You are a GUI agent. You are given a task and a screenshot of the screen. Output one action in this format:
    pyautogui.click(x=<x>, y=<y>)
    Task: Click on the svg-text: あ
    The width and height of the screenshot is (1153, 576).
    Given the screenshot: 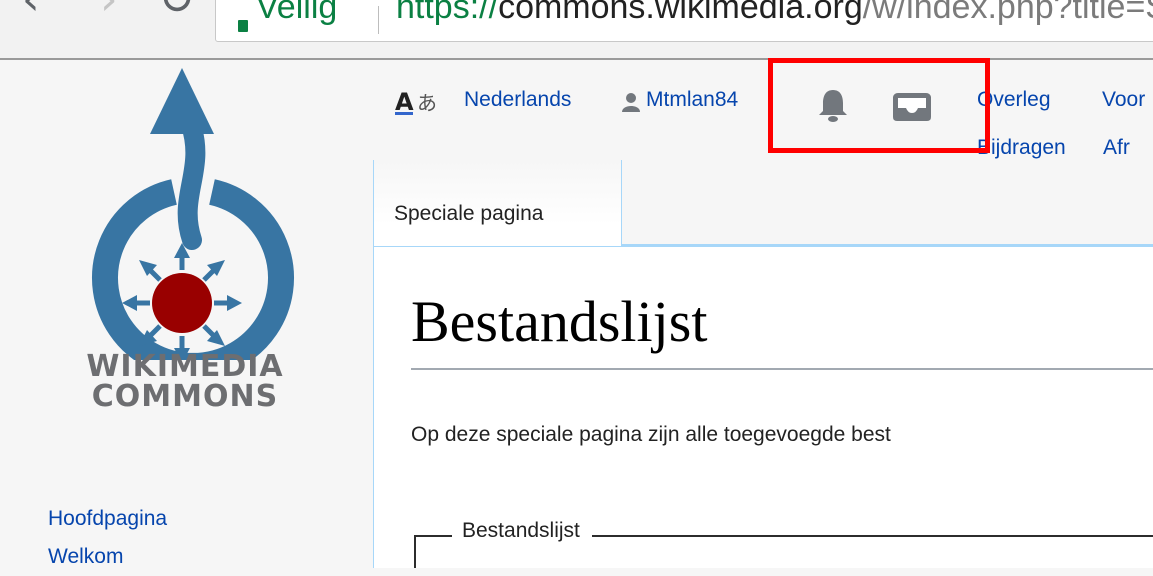 What is the action you would take?
    pyautogui.click(x=427, y=103)
    